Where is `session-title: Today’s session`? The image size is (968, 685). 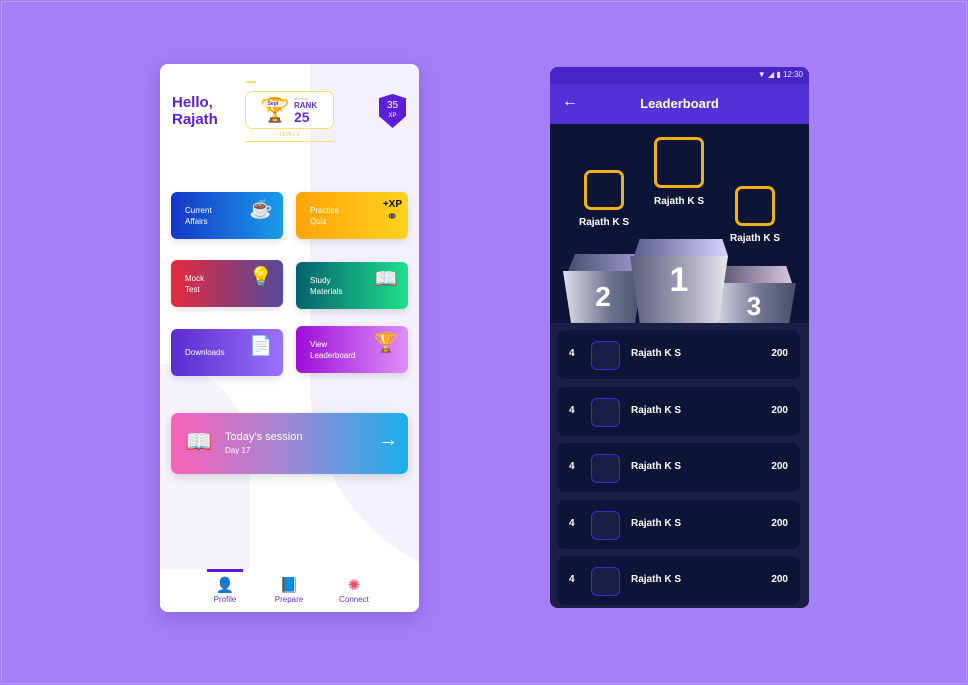 session-title: Today’s session is located at coordinates (264, 437).